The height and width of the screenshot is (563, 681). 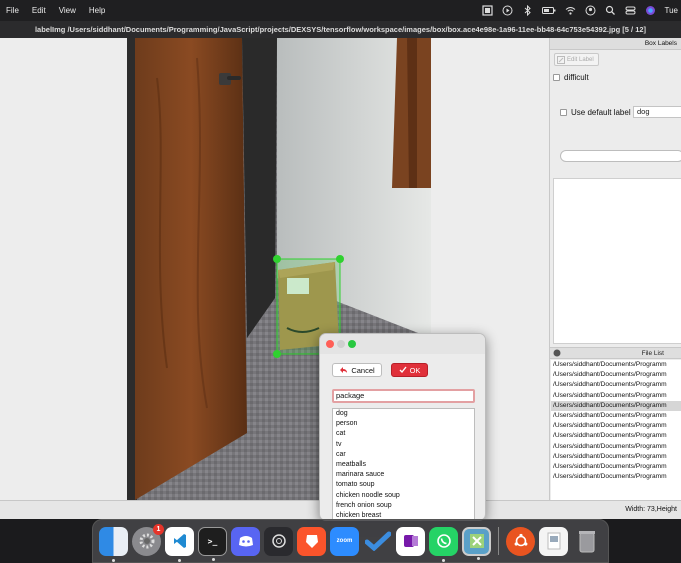 I want to click on label-option: tomato soup, so click(x=403, y=485).